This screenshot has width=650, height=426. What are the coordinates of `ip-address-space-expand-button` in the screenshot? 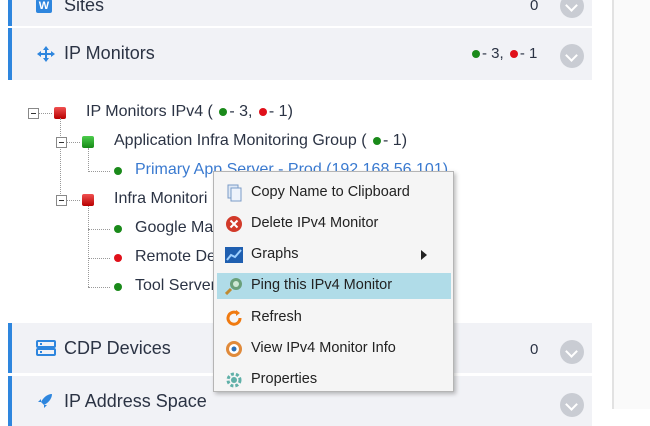 It's located at (572, 405).